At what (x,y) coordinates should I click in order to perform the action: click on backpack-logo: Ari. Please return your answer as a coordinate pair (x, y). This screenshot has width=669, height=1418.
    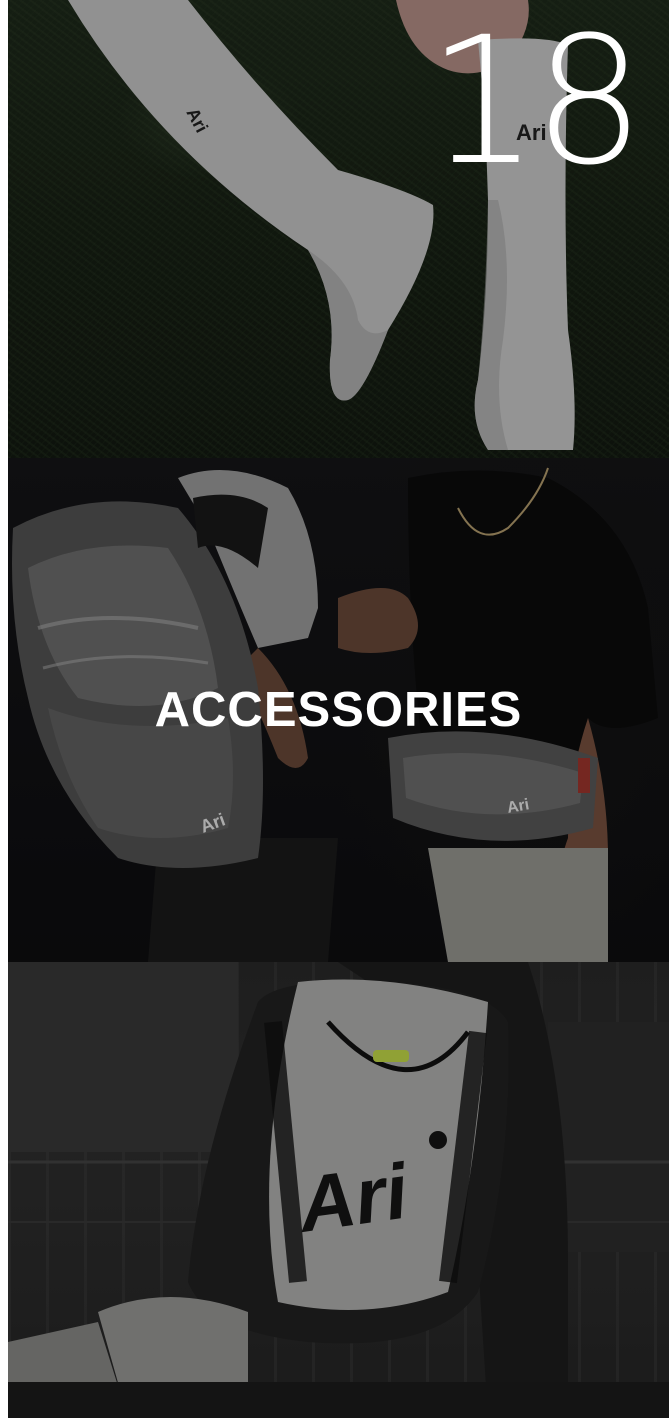
    Looking at the image, I should click on (352, 1197).